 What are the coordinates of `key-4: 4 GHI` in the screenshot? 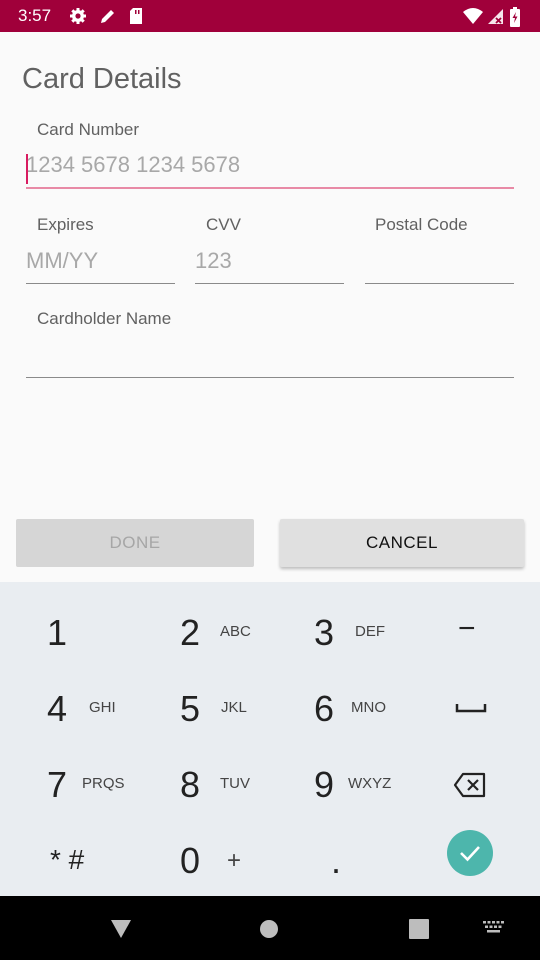 It's located at (64, 708).